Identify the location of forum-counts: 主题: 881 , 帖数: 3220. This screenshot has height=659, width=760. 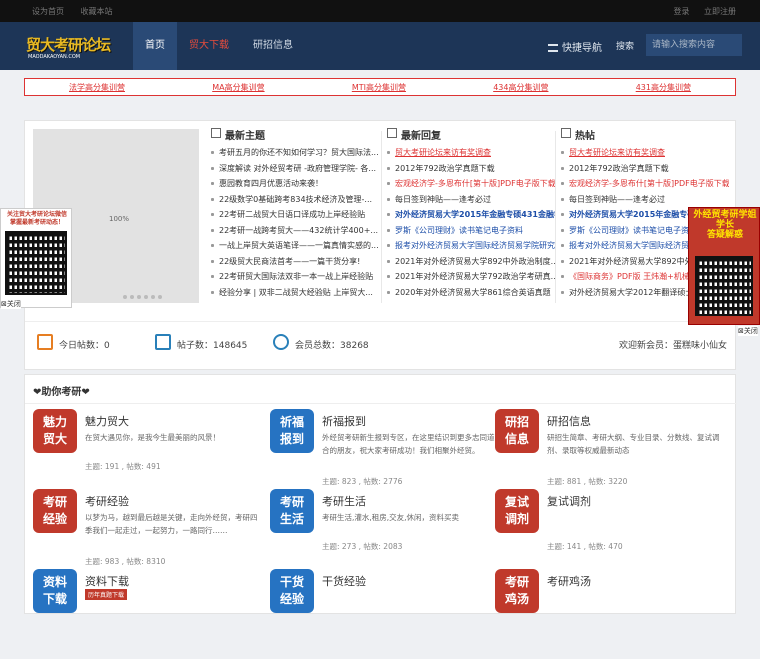
(587, 481).